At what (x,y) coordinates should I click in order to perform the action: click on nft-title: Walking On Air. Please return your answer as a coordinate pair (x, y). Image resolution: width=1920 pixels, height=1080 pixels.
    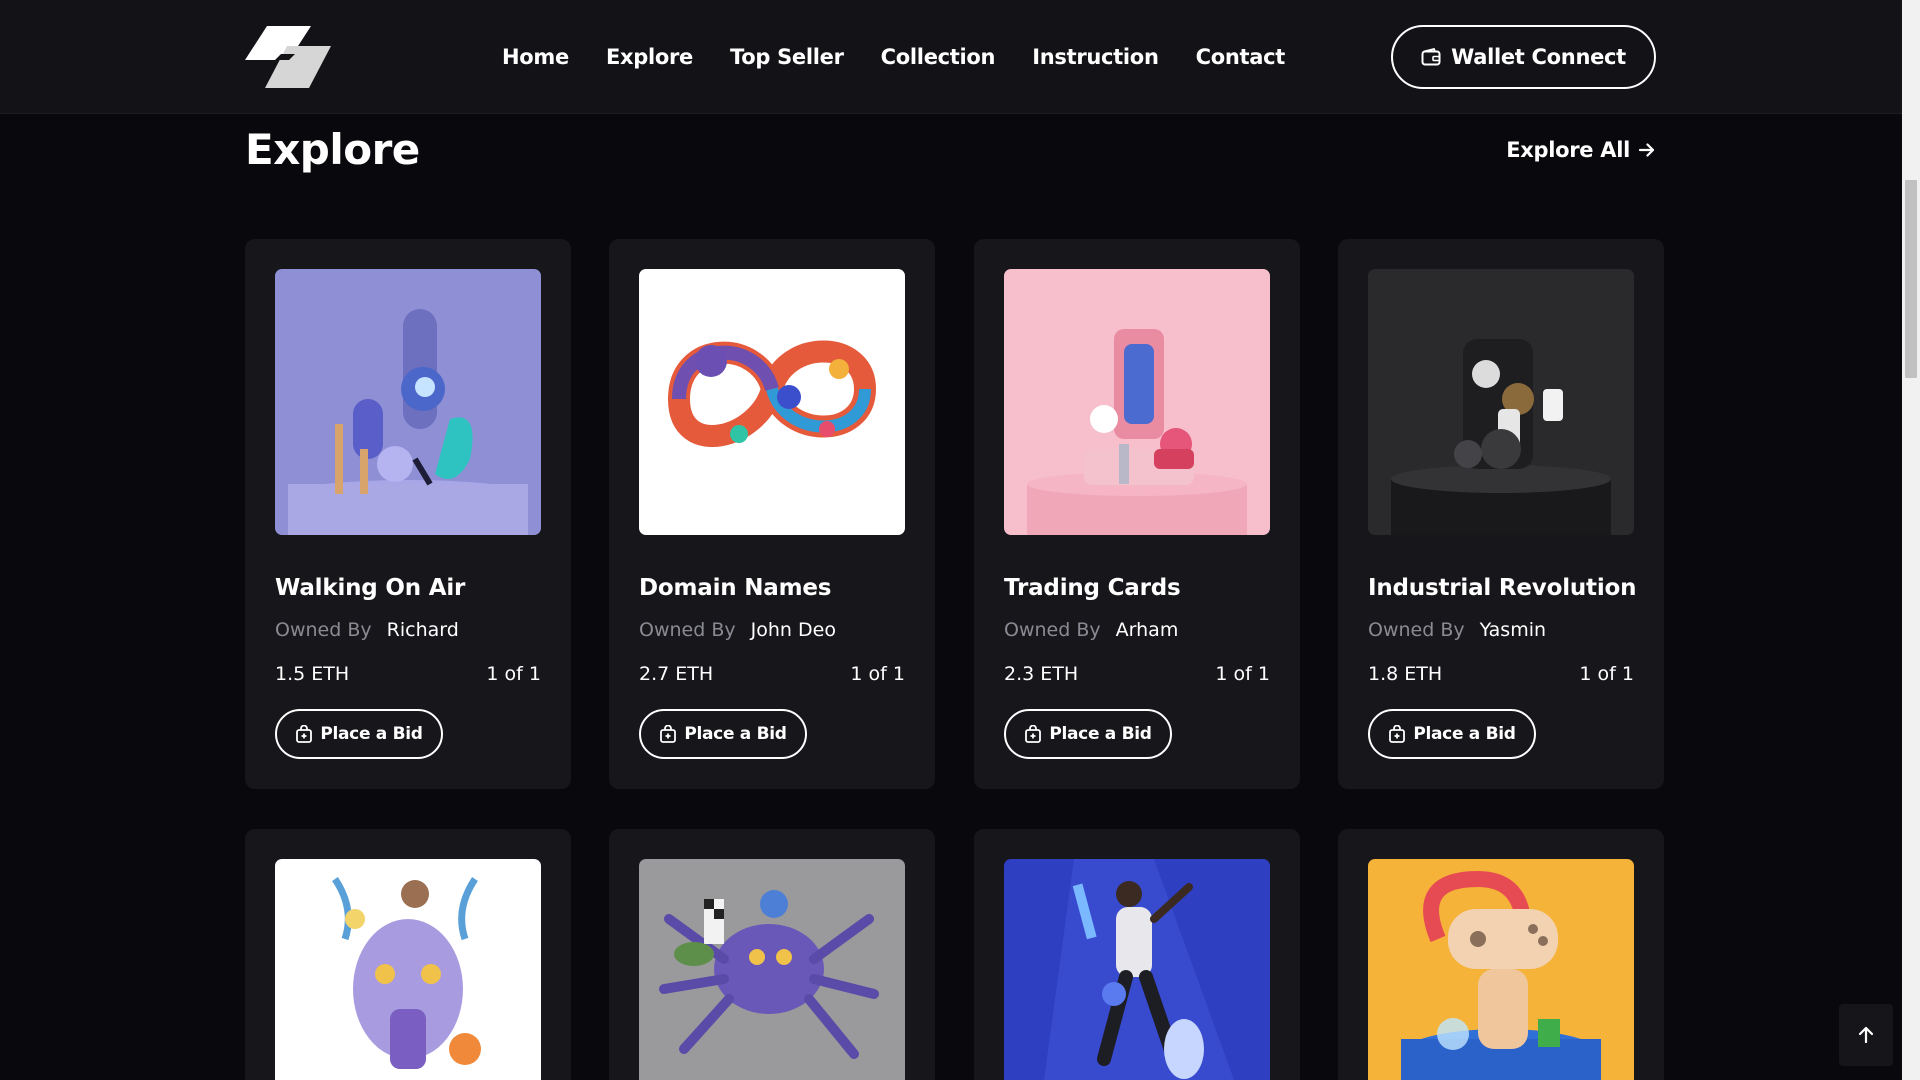
    Looking at the image, I should click on (370, 588).